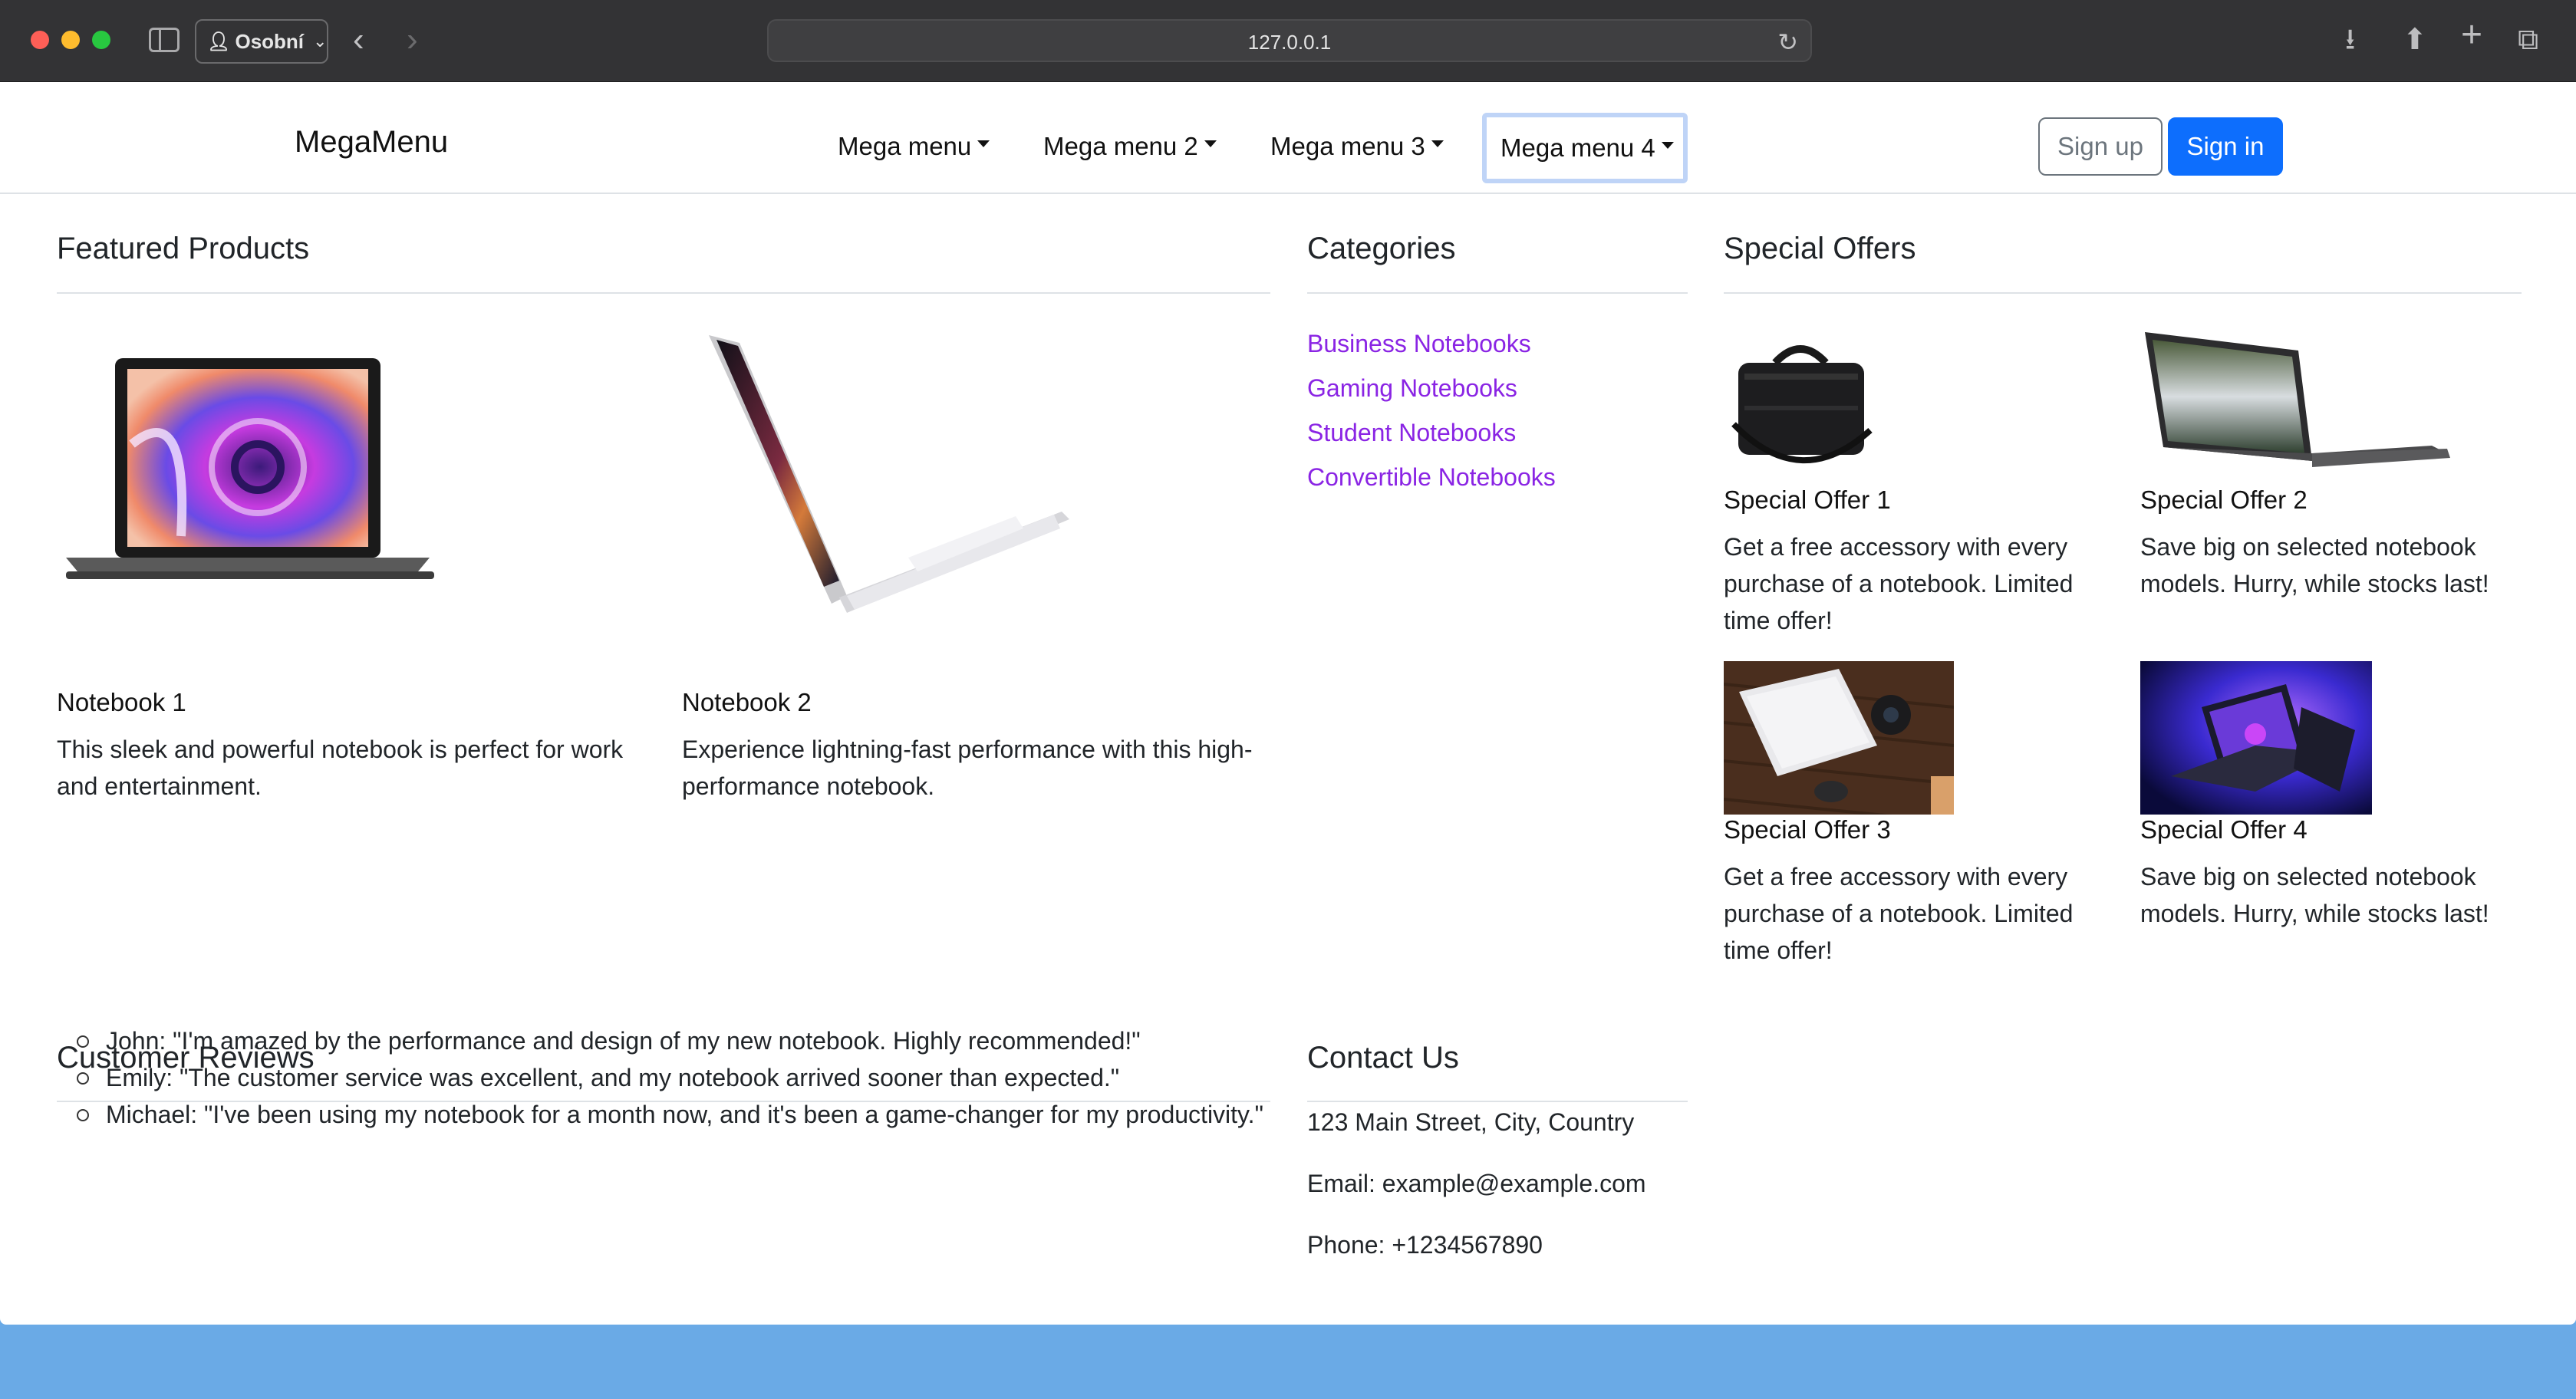  Describe the element at coordinates (1411, 433) in the screenshot. I see `category-link-student: Student Notebooks` at that location.